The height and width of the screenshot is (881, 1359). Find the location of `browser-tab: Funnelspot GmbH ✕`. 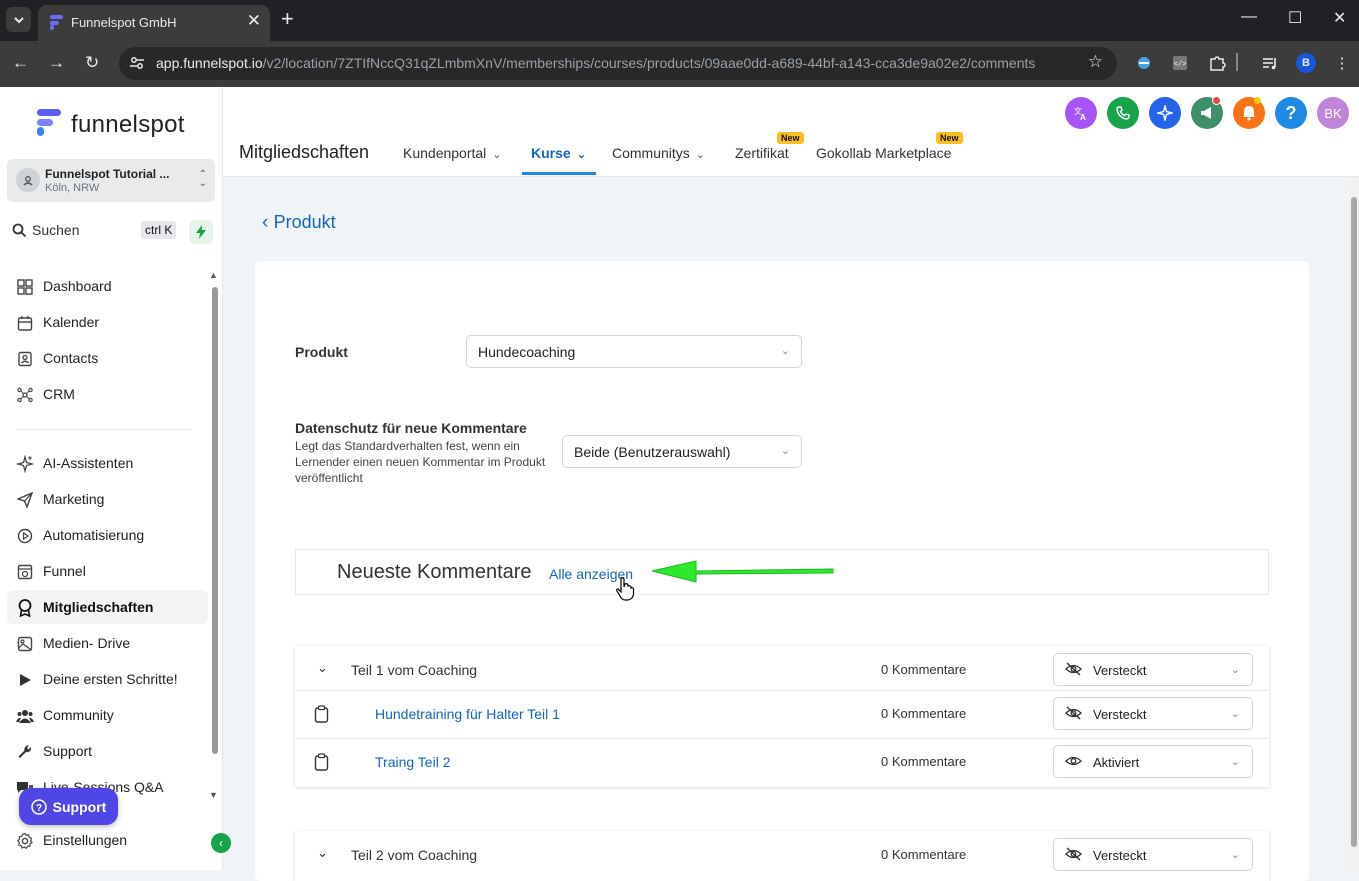

browser-tab: Funnelspot GmbH ✕ is located at coordinates (154, 23).